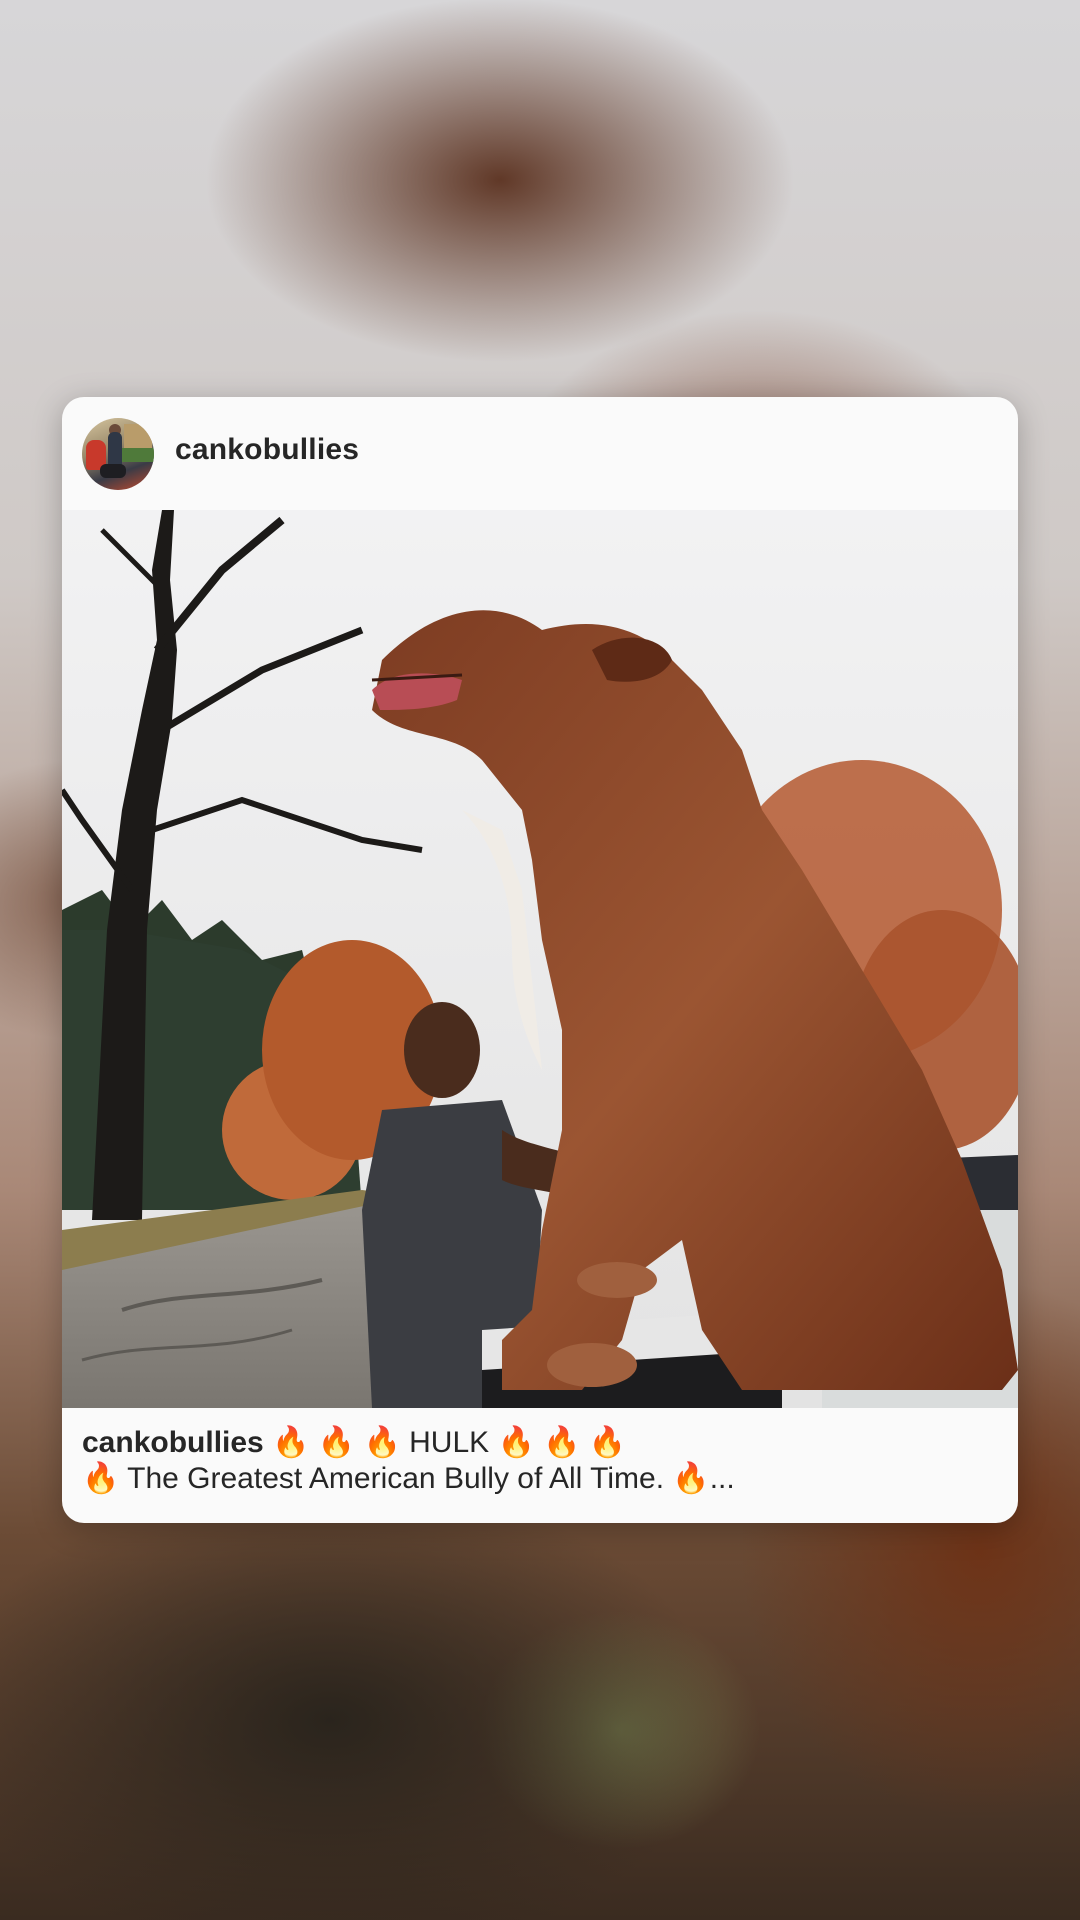 This screenshot has width=1080, height=1920. What do you see at coordinates (113, 471) in the screenshot?
I see `avatar-dog-shape` at bounding box center [113, 471].